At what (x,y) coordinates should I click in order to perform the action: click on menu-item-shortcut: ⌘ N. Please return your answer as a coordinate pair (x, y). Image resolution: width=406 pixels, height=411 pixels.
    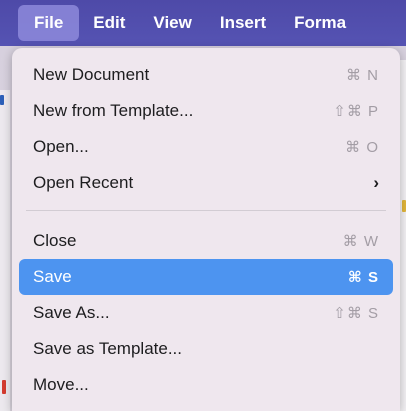
    Looking at the image, I should click on (362, 75).